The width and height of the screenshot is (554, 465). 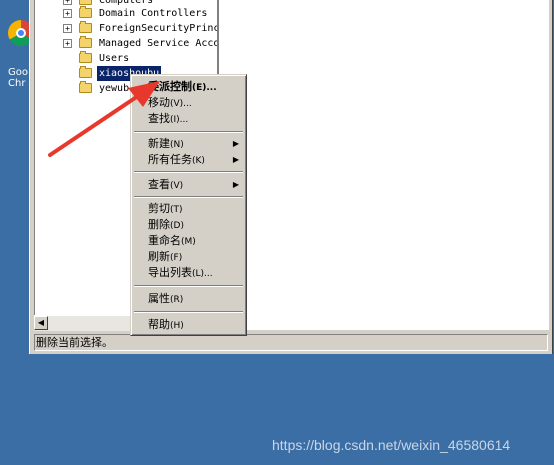 What do you see at coordinates (391, 445) in the screenshot?
I see `watermark: https://blog.csdn.net/weixin_46580614` at bounding box center [391, 445].